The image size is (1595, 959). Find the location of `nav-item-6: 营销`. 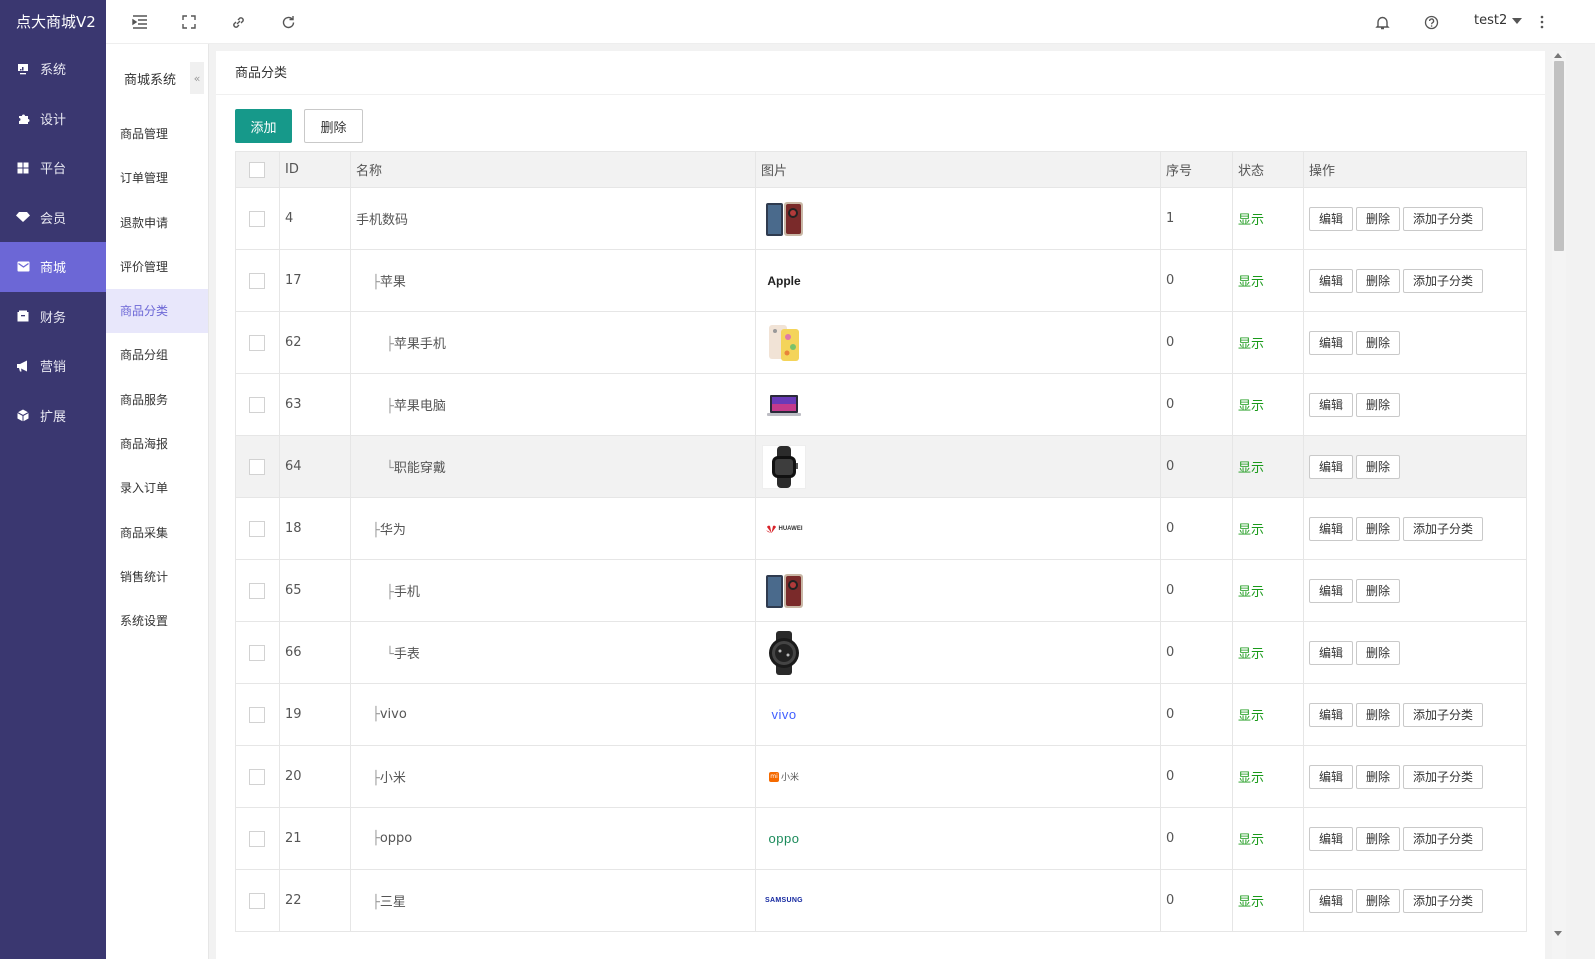

nav-item-6: 营销 is located at coordinates (53, 366).